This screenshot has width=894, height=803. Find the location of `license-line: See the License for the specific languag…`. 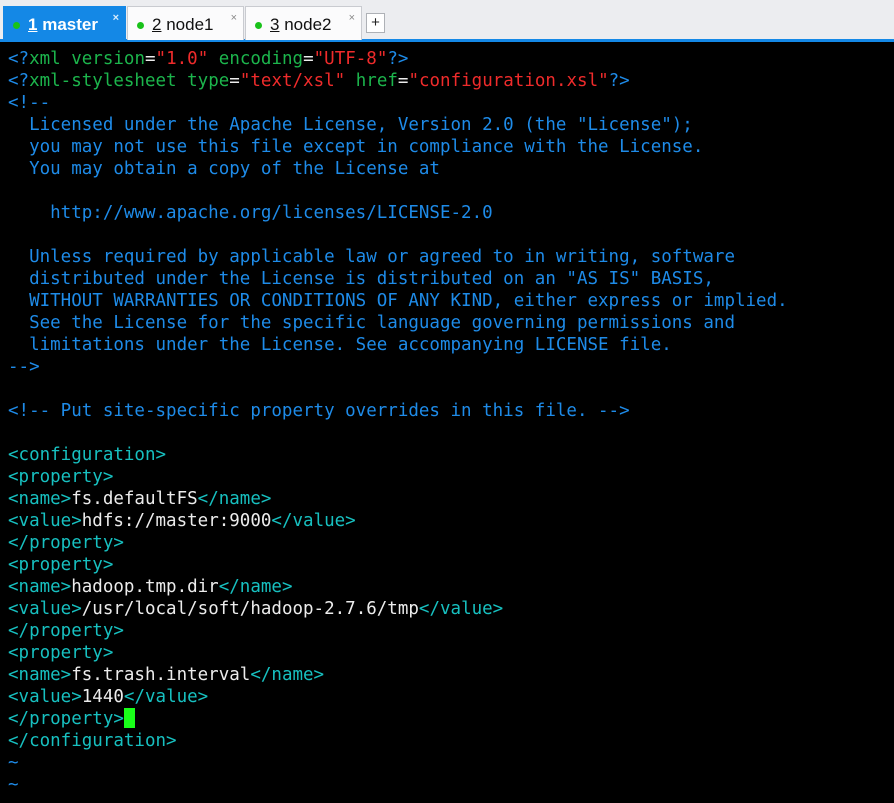

license-line: See the License for the specific languag… is located at coordinates (371, 323).